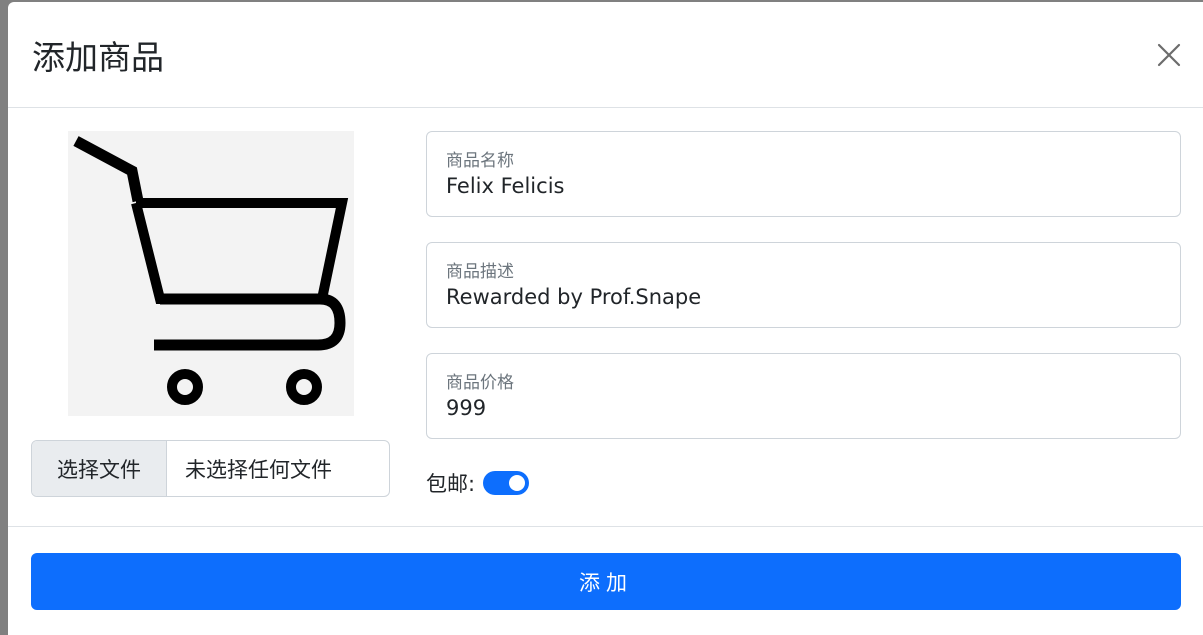 Image resolution: width=1203 pixels, height=635 pixels. Describe the element at coordinates (480, 383) in the screenshot. I see `product-price-label: 商品价格` at that location.